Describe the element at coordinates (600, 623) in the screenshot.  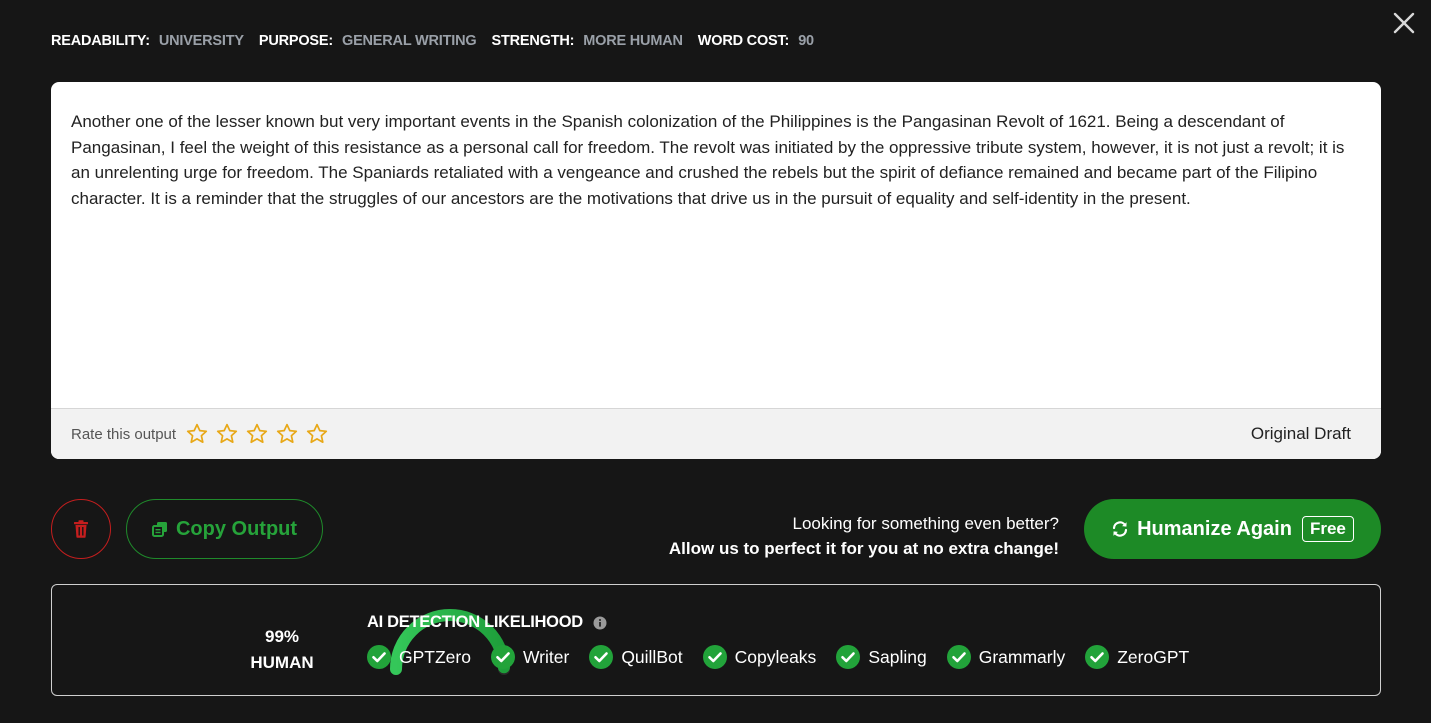
I see `info-icon` at that location.